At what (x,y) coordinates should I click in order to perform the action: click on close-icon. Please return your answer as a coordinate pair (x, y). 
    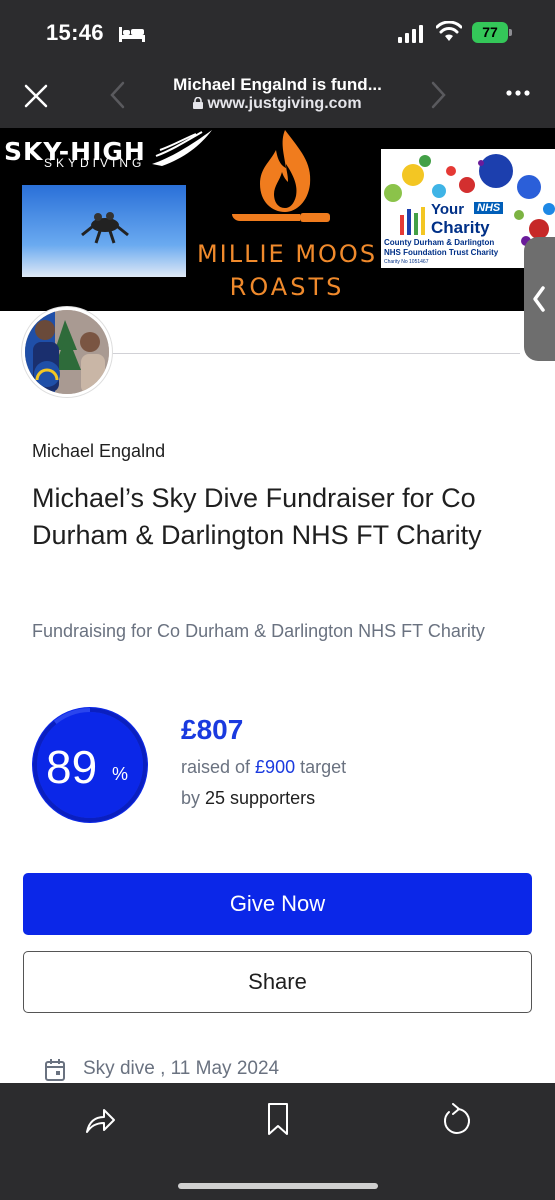
    Looking at the image, I should click on (36, 96).